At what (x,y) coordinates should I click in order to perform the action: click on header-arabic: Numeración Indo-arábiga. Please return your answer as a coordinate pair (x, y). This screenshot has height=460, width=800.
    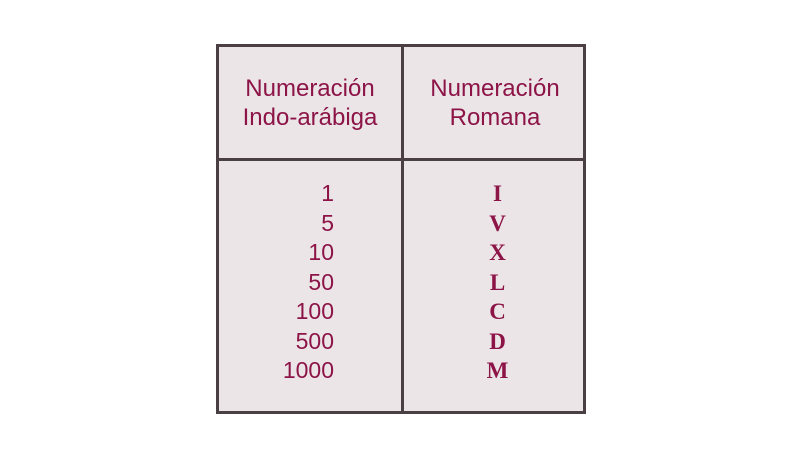
    Looking at the image, I should click on (311, 104).